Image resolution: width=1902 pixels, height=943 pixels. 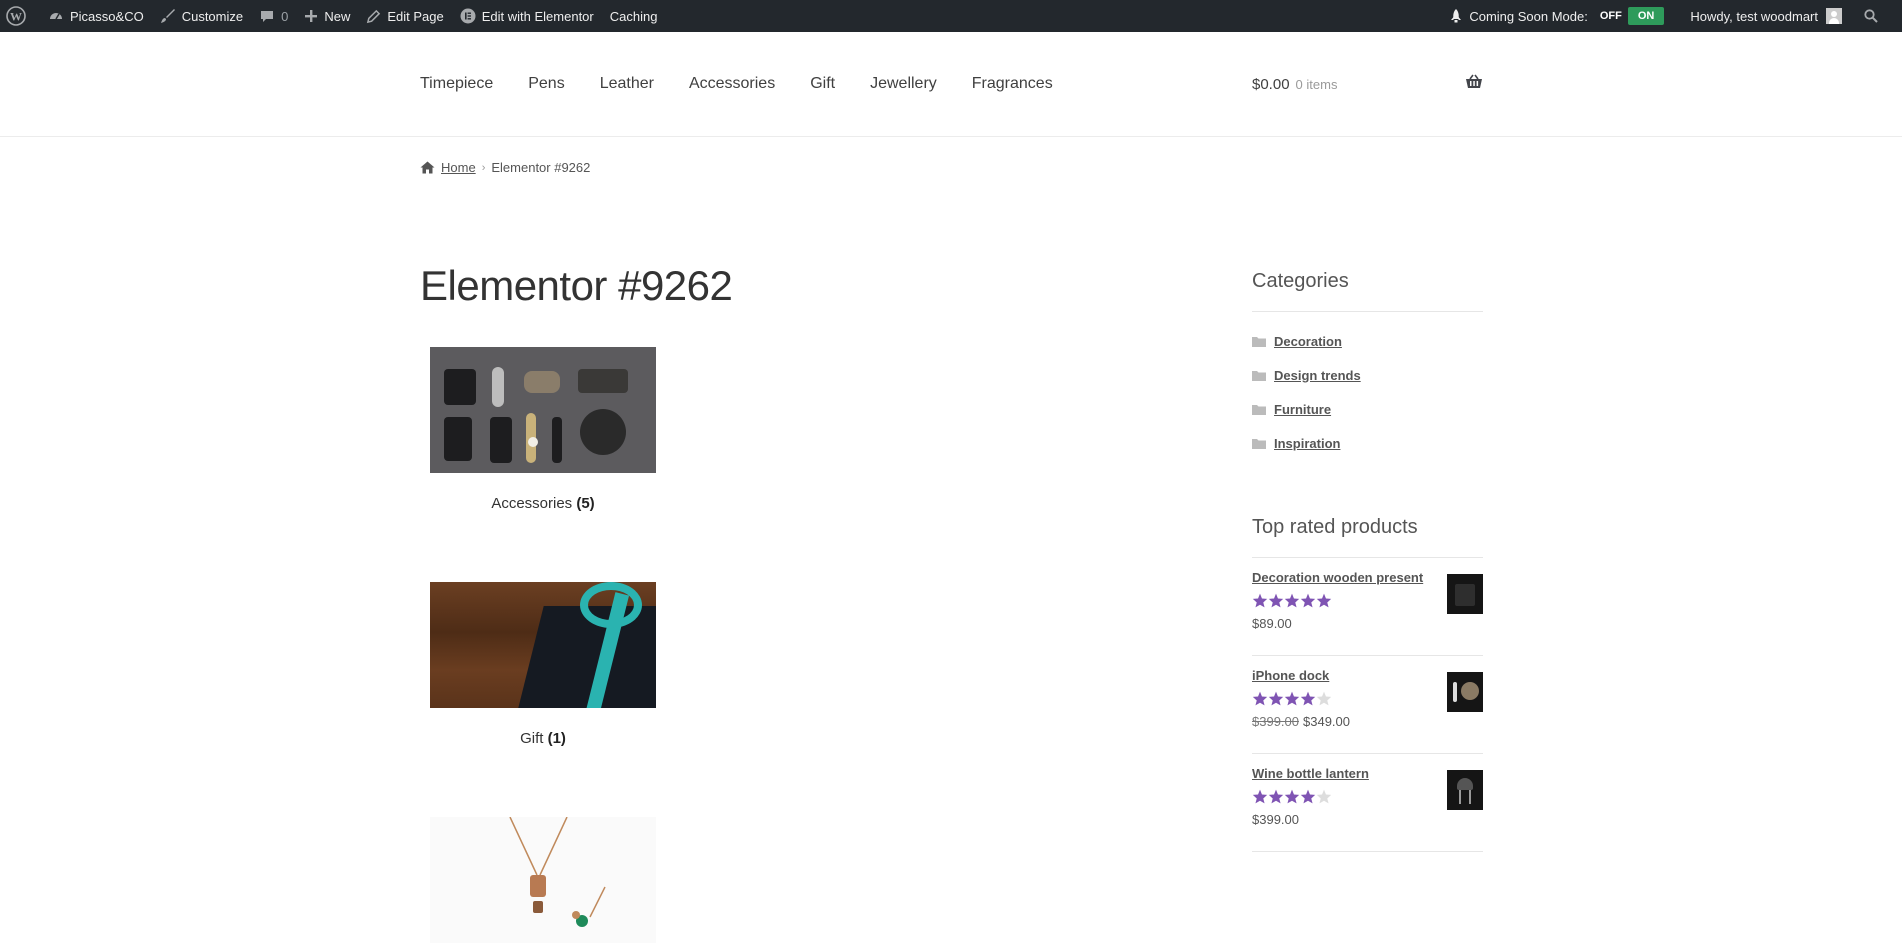 I want to click on nav-item-timepiece: Timepiece, so click(x=456, y=84).